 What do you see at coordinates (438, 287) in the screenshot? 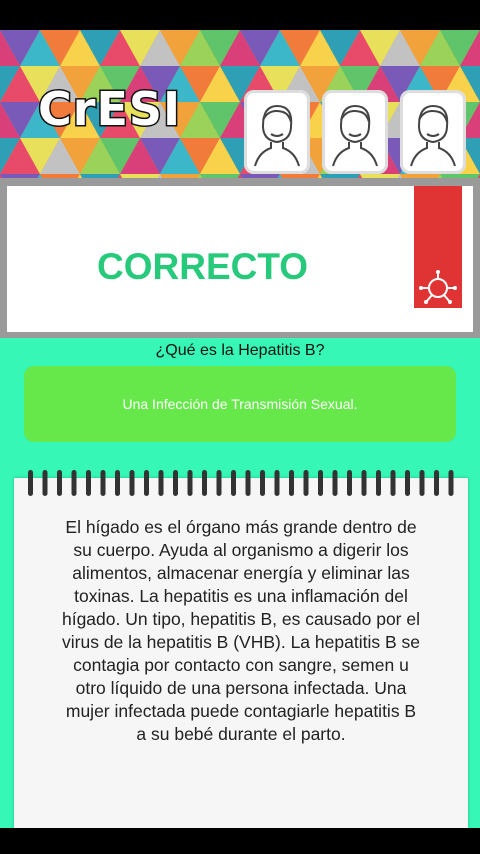
I see `virus-icon` at bounding box center [438, 287].